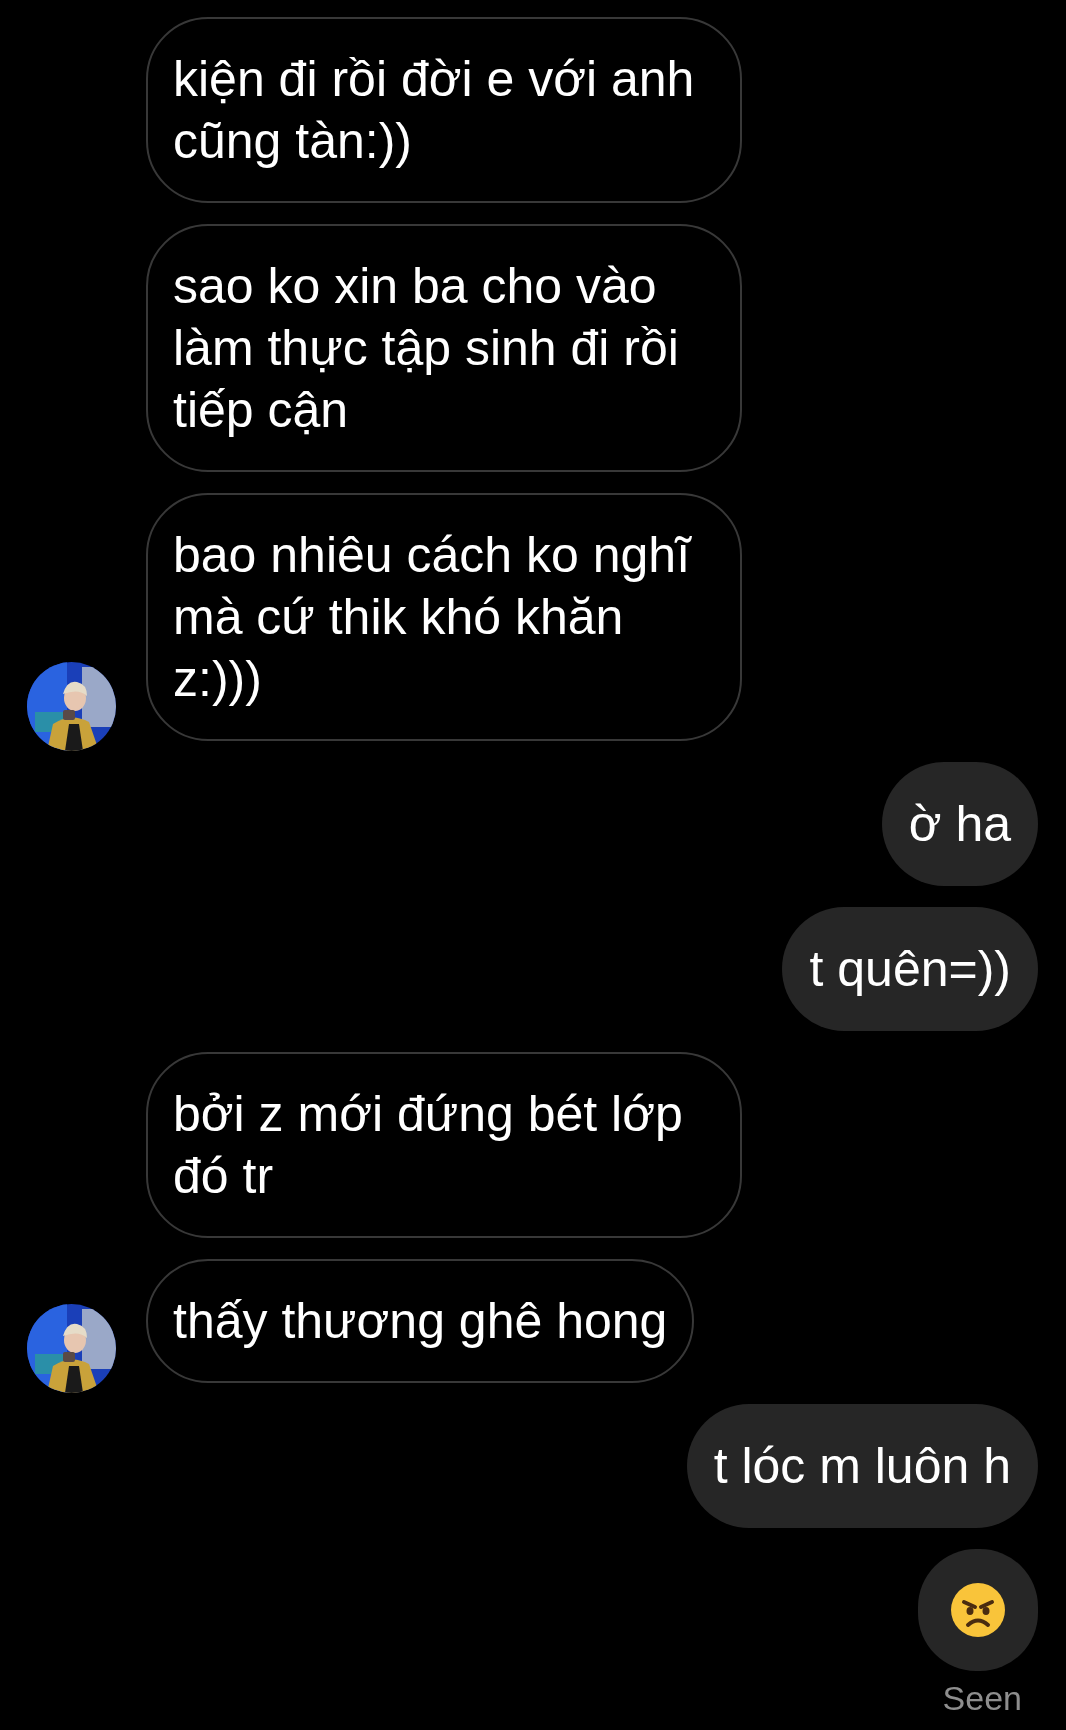 The height and width of the screenshot is (1730, 1066). What do you see at coordinates (978, 1610) in the screenshot?
I see `angry-face-icon` at bounding box center [978, 1610].